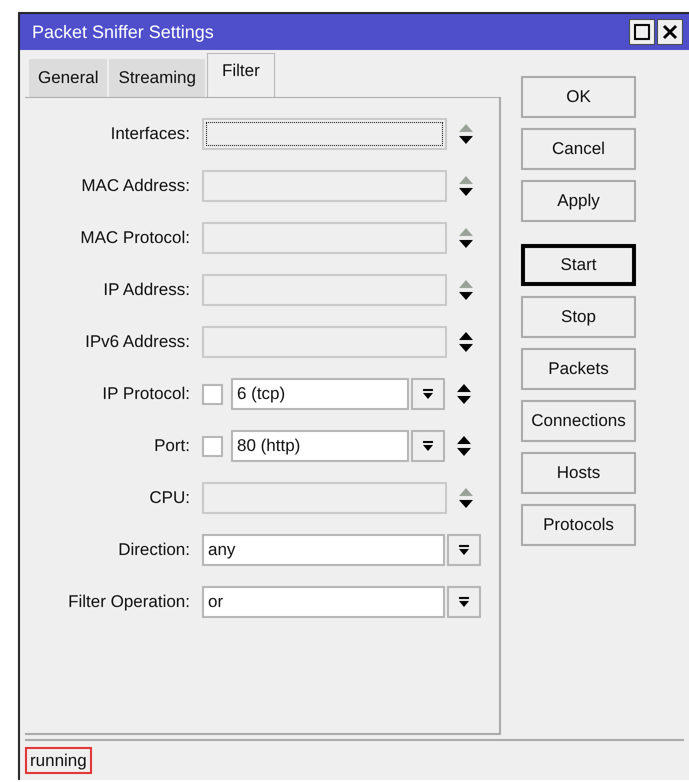  Describe the element at coordinates (320, 446) in the screenshot. I see `select-field: 80 (http)` at that location.